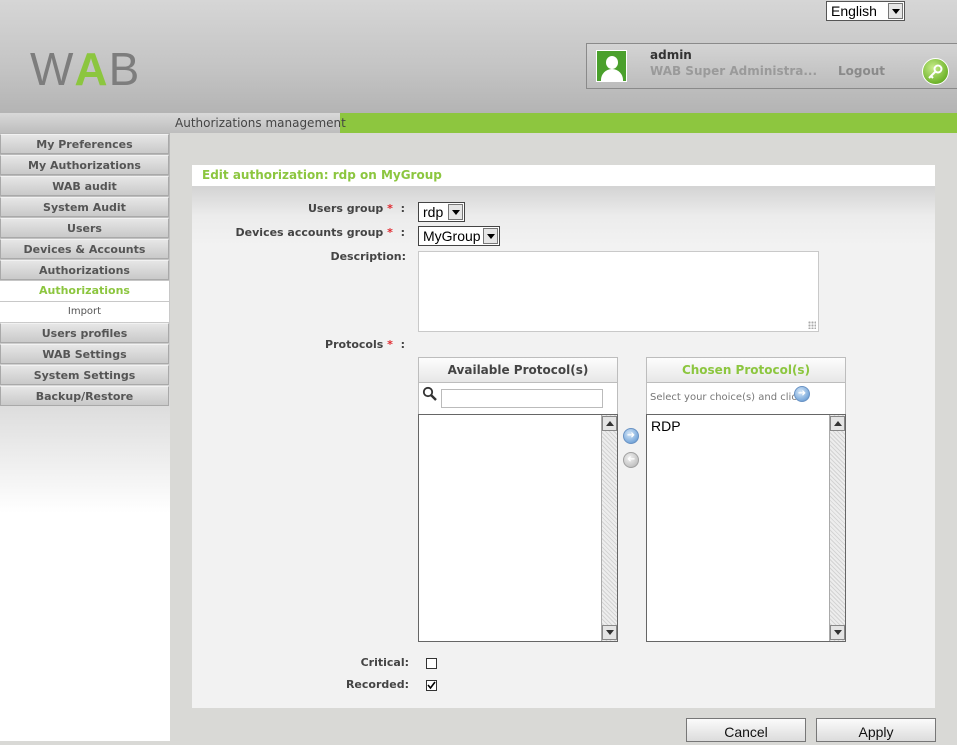 This screenshot has width=957, height=745. I want to click on chosen-protocols-header: Chosen Protocol(s), so click(746, 370).